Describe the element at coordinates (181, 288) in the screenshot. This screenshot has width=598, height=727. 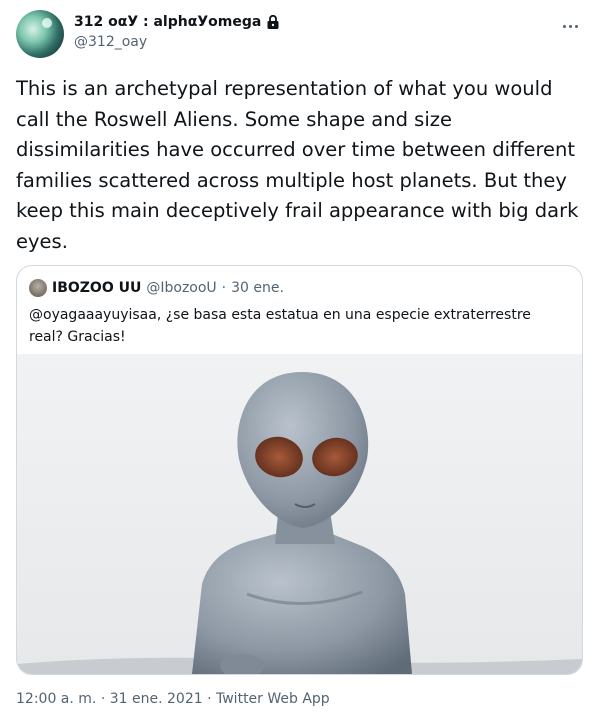
I see `quoted-author-handle: @IbozooU` at that location.